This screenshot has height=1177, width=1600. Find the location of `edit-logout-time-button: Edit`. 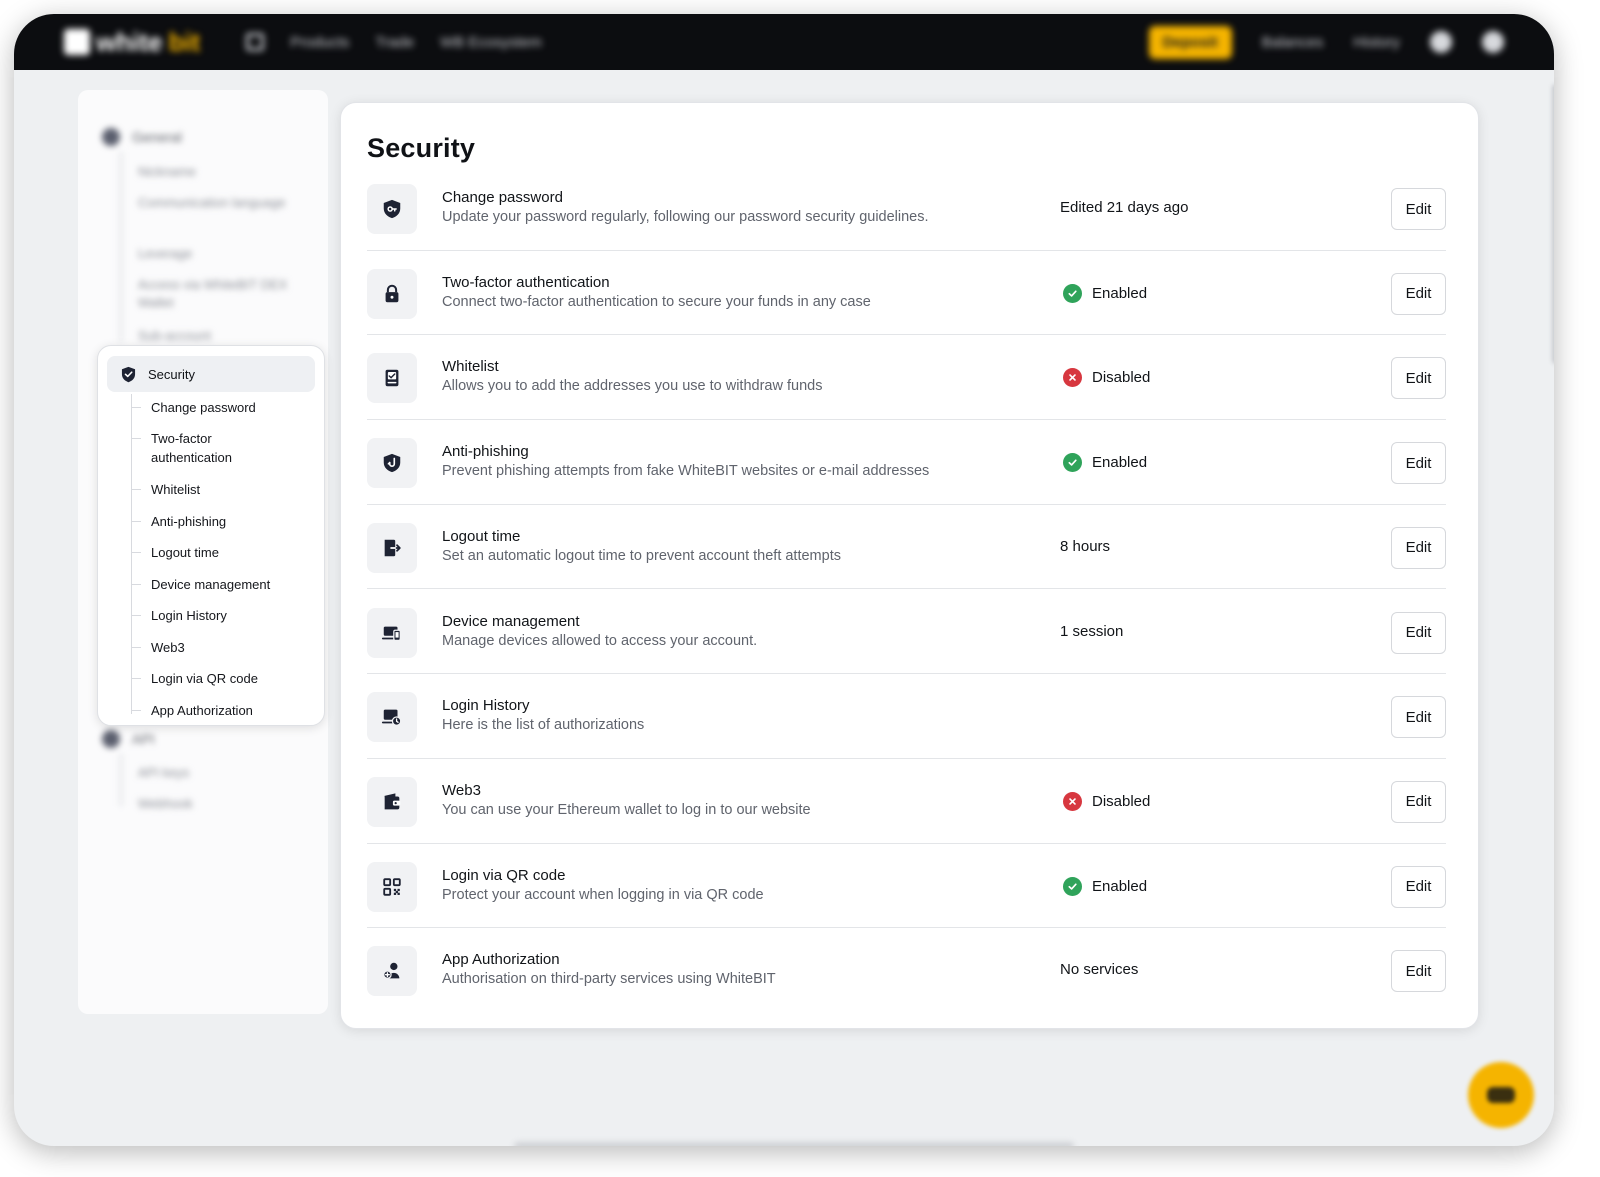

edit-logout-time-button: Edit is located at coordinates (1418, 547).